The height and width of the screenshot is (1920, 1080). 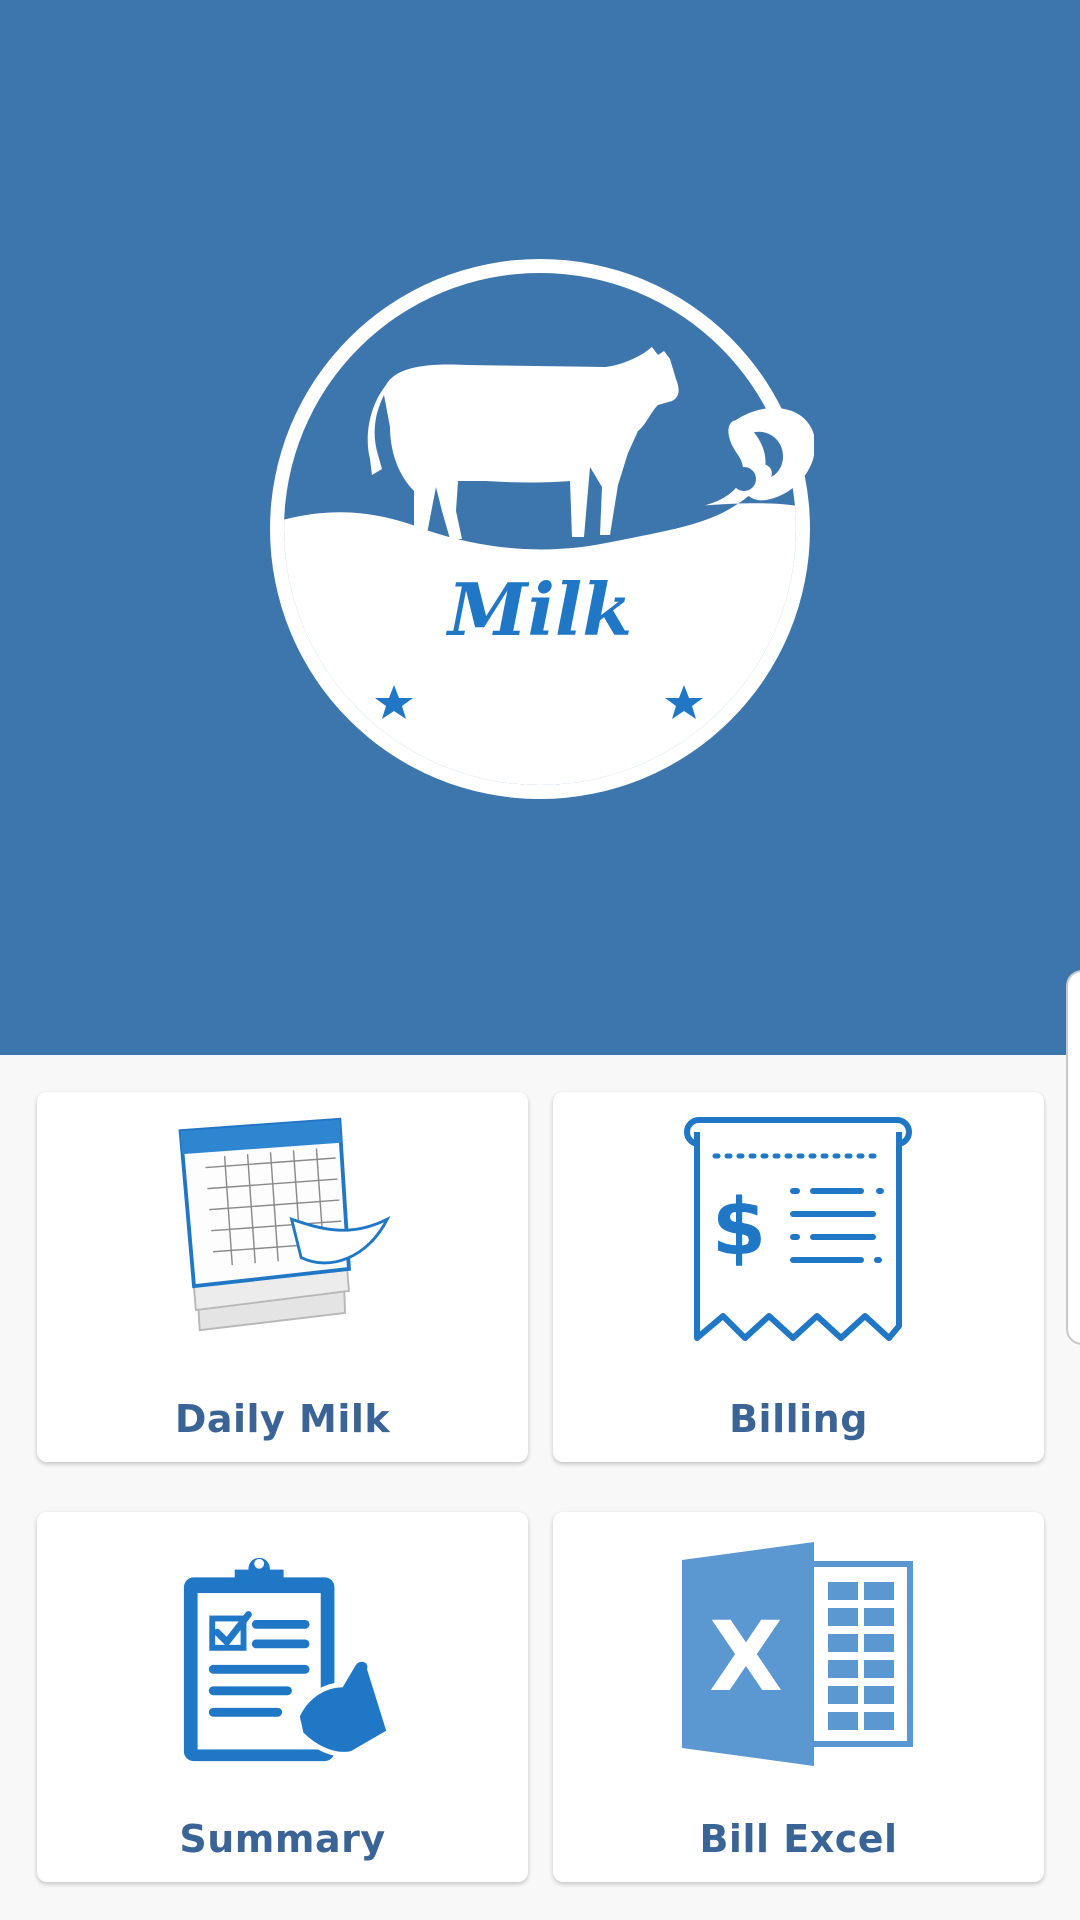 I want to click on cow-milk-logo-icon: Milk, so click(x=542, y=529).